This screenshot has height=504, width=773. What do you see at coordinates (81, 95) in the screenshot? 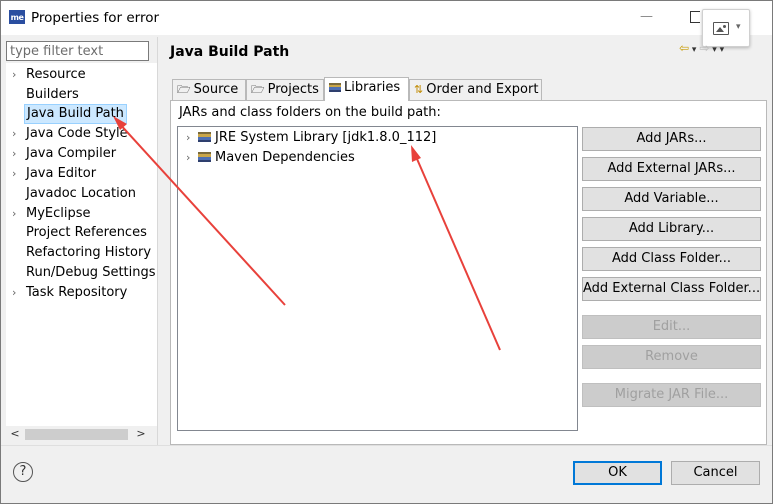
I see `tree-item-builders: Builders` at bounding box center [81, 95].